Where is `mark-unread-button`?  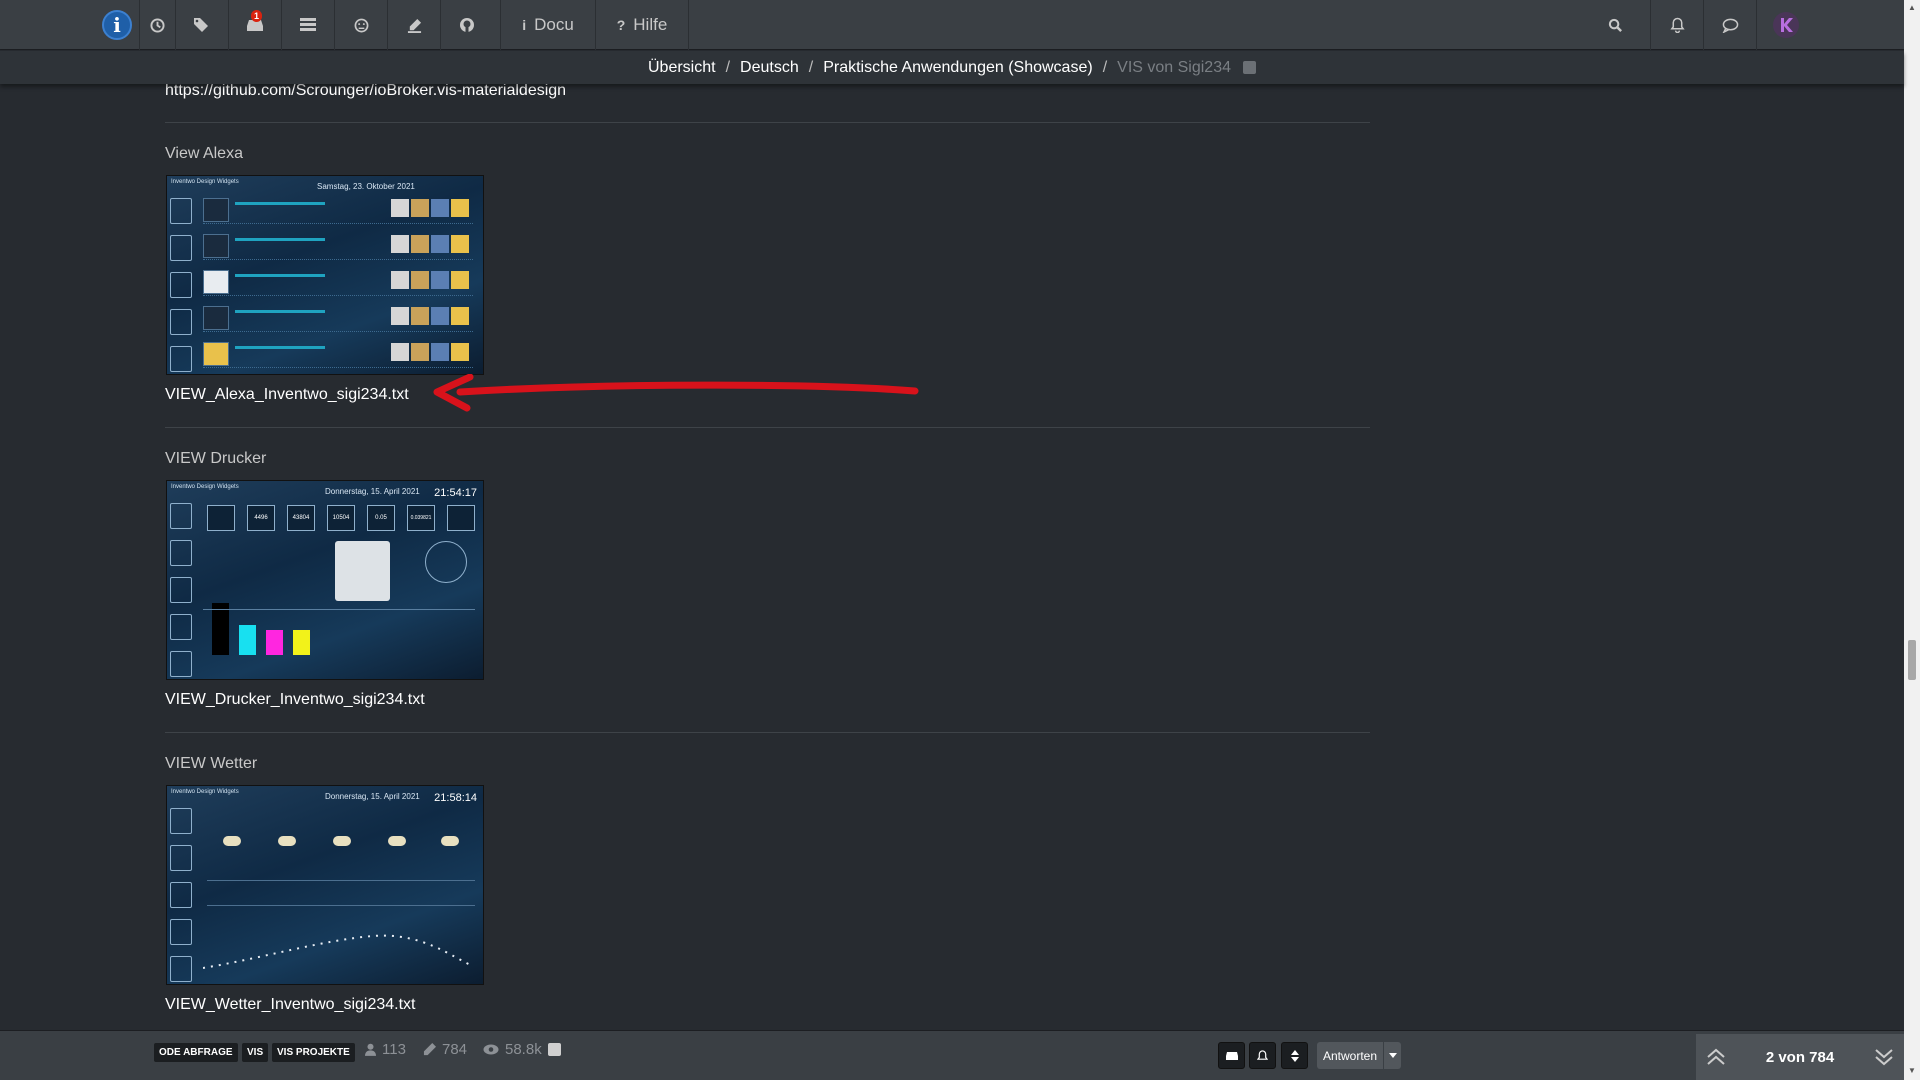
mark-unread-button is located at coordinates (1231, 1055).